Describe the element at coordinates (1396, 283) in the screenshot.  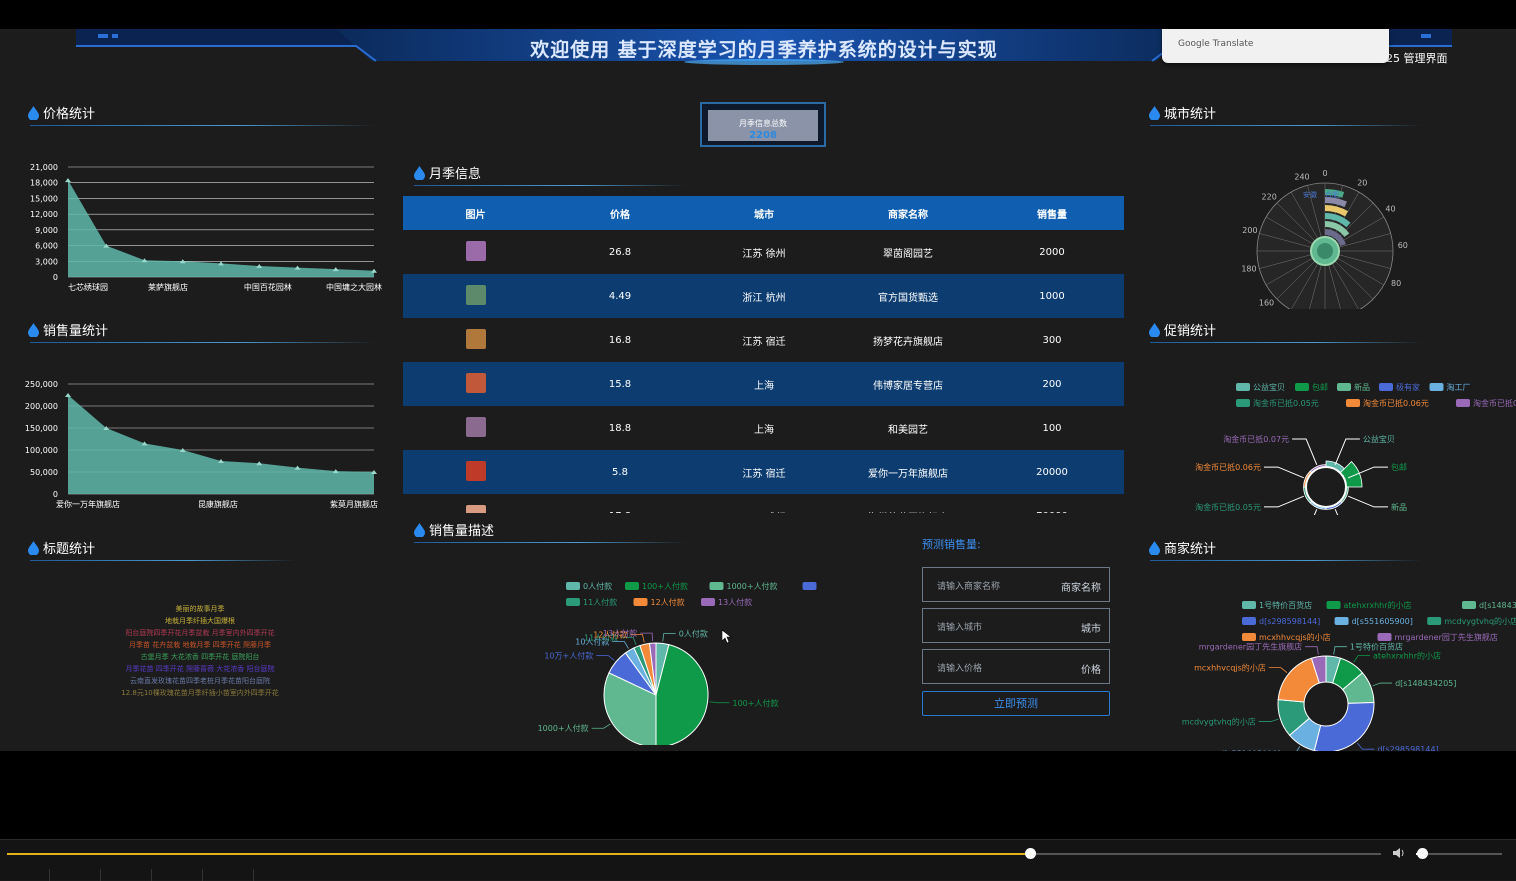
I see `angle-tick-label: 80` at that location.